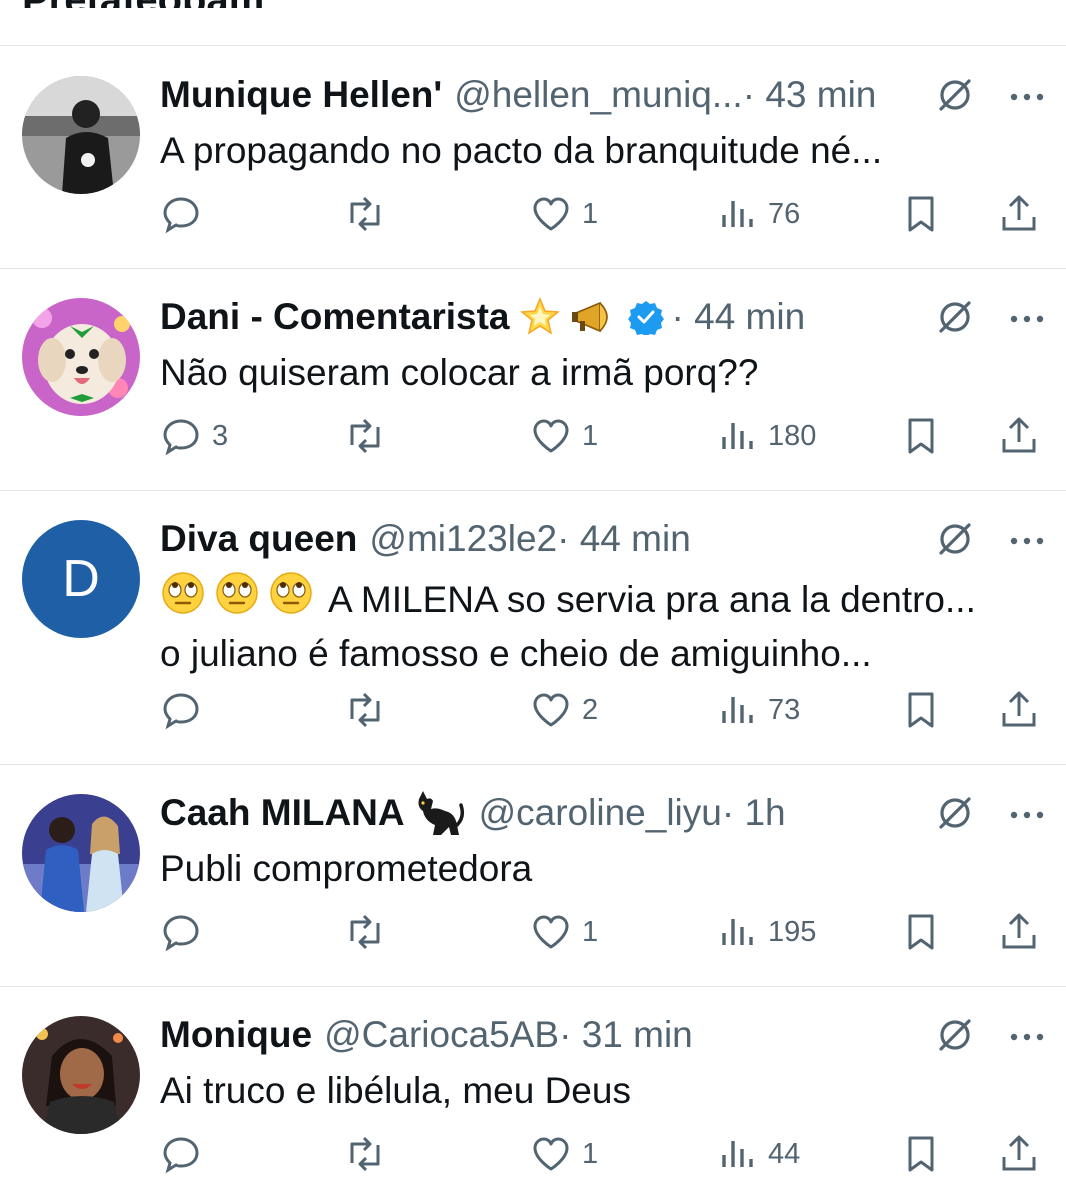 The height and width of the screenshot is (1200, 1066). Describe the element at coordinates (784, 1153) in the screenshot. I see `view-count: 44` at that location.